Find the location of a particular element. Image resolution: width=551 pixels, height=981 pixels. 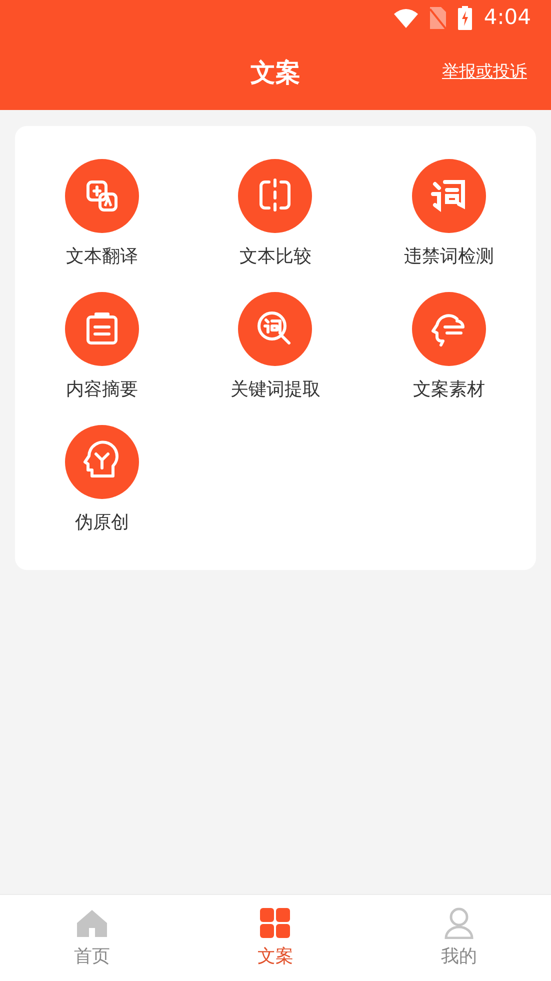

no-sim-icon is located at coordinates (438, 18).